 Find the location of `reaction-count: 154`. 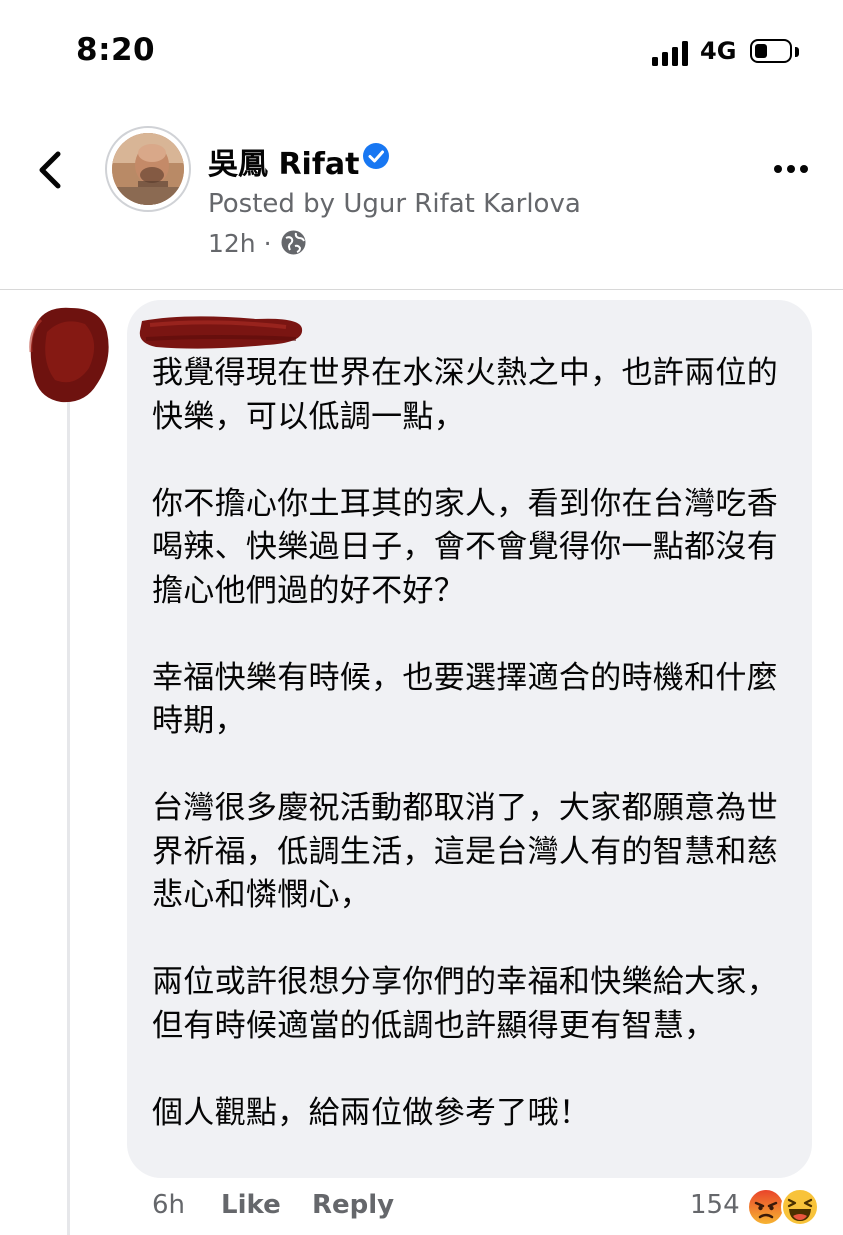

reaction-count: 154 is located at coordinates (715, 1205).